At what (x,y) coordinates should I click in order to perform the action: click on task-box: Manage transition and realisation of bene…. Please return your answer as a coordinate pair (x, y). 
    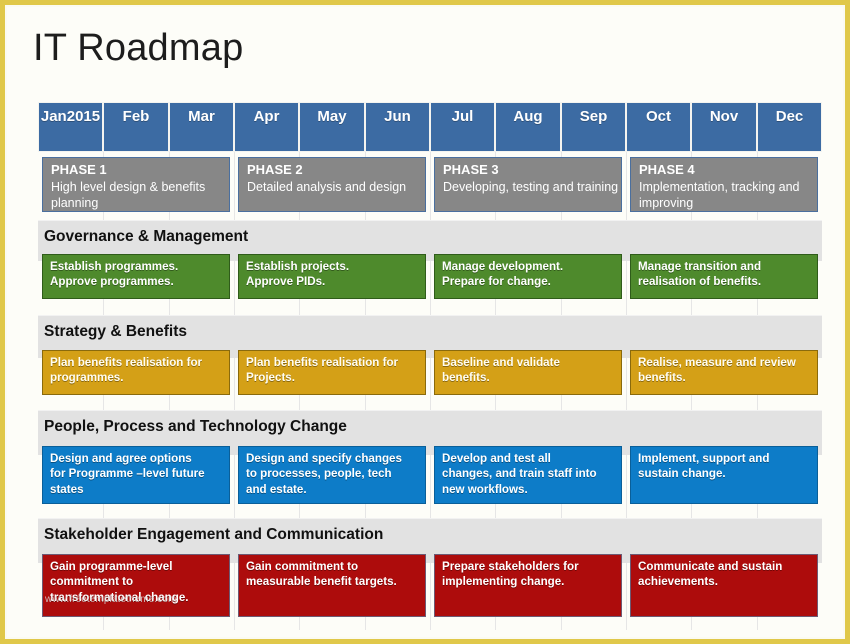
    Looking at the image, I should click on (724, 276).